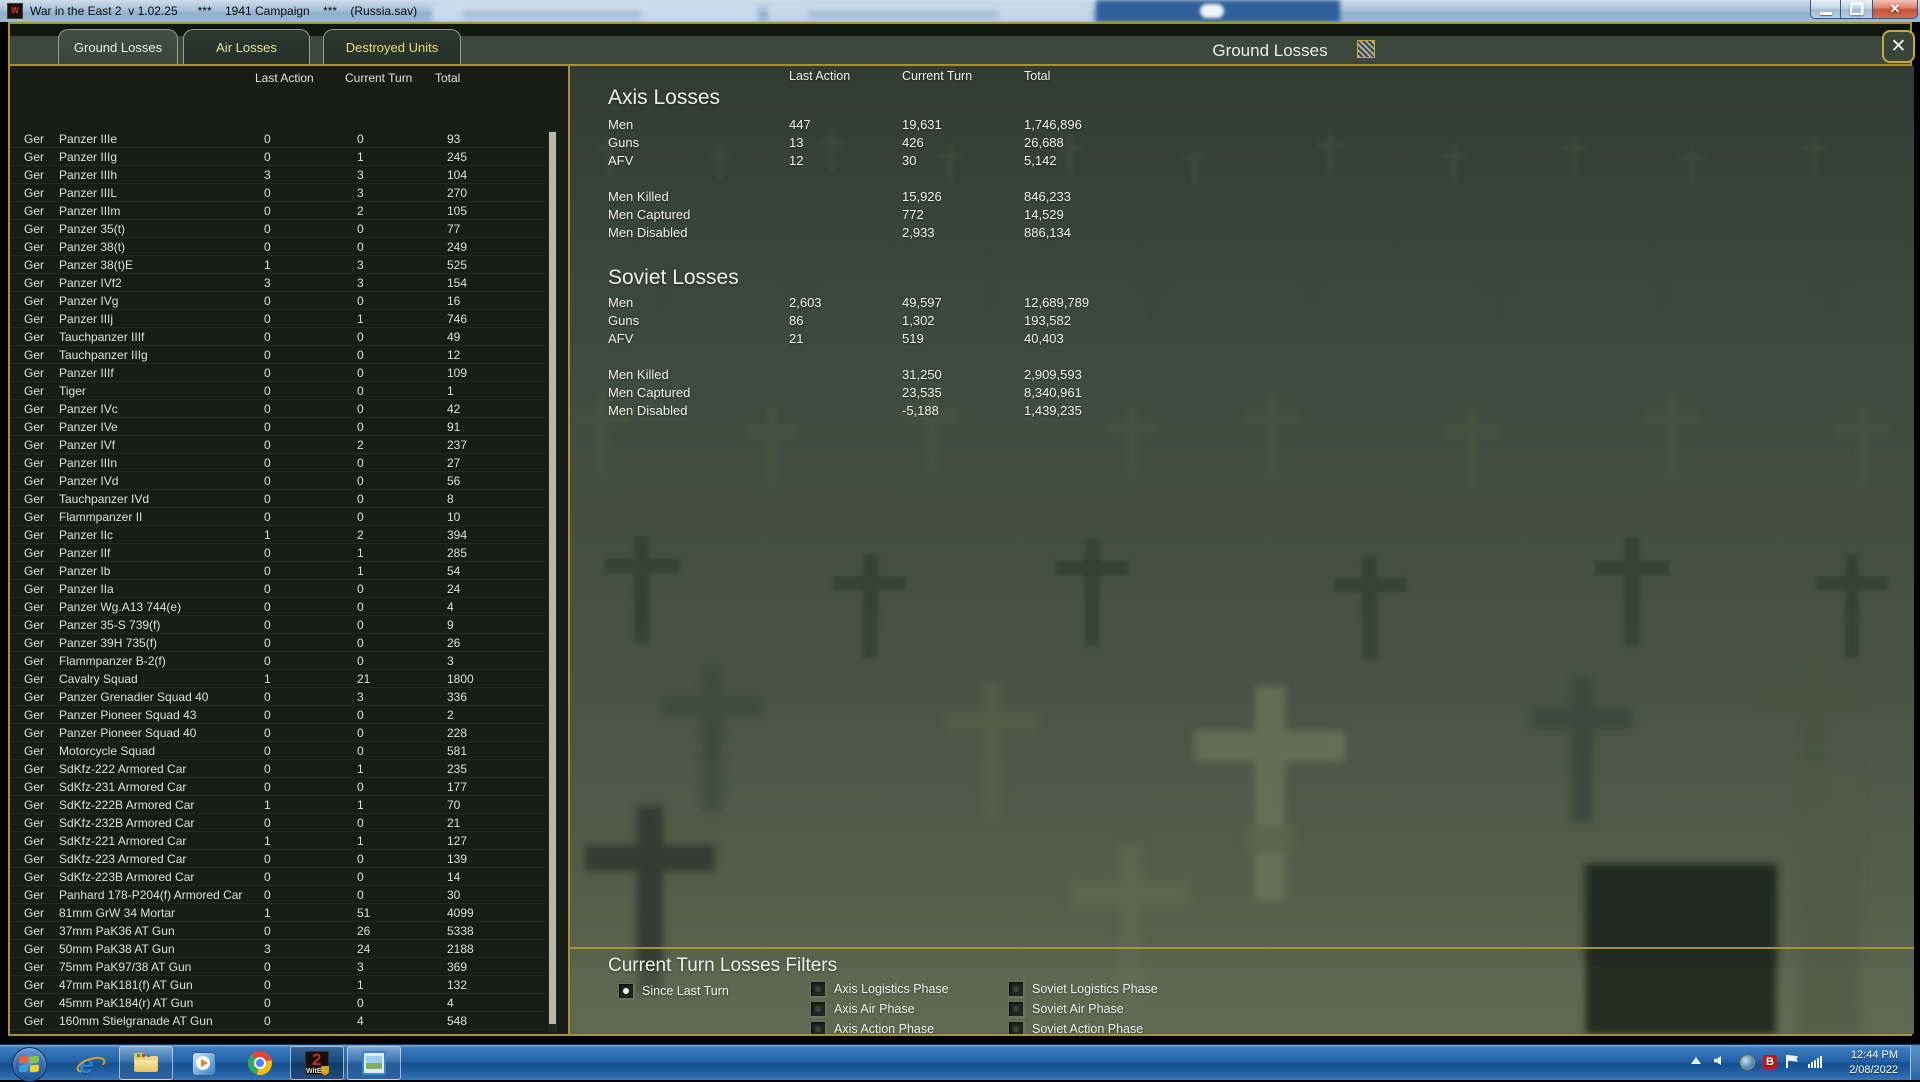  Describe the element at coordinates (86, 535) in the screenshot. I see `cell: Panzer IIc` at that location.